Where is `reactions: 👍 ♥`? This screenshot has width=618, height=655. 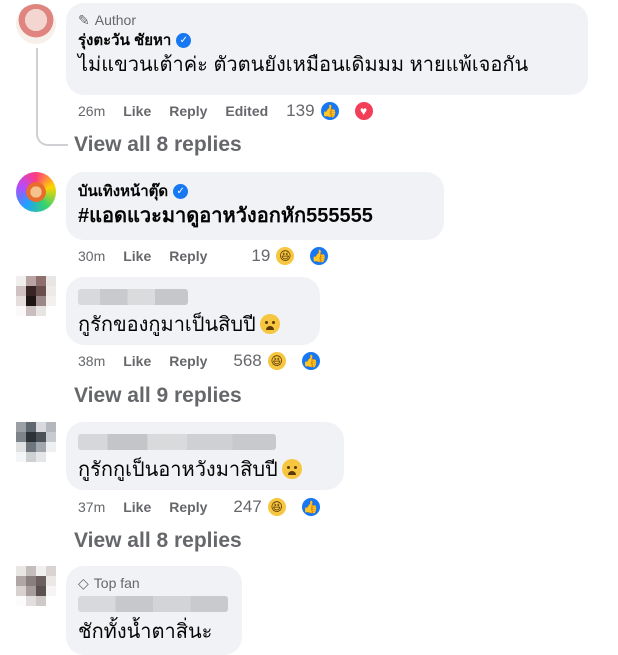
reactions: 👍 ♥ is located at coordinates (355, 111).